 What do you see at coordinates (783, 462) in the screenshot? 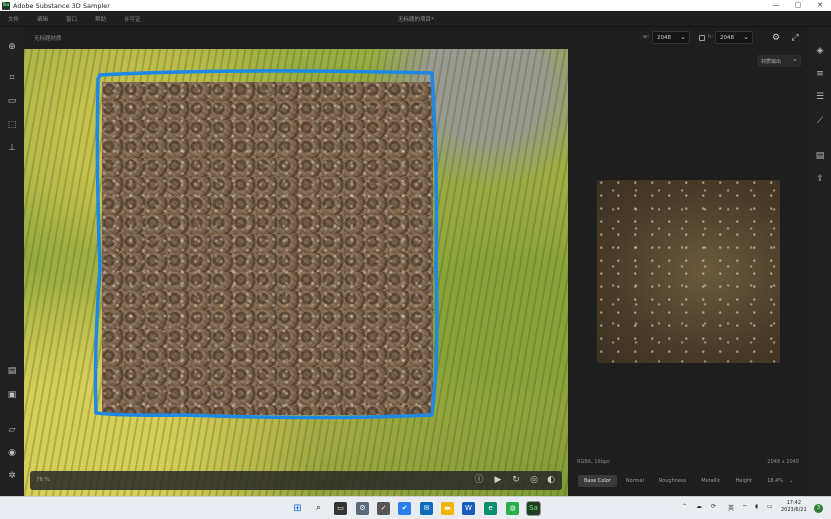
I see `texture-resolution: 2048 x 2048` at bounding box center [783, 462].